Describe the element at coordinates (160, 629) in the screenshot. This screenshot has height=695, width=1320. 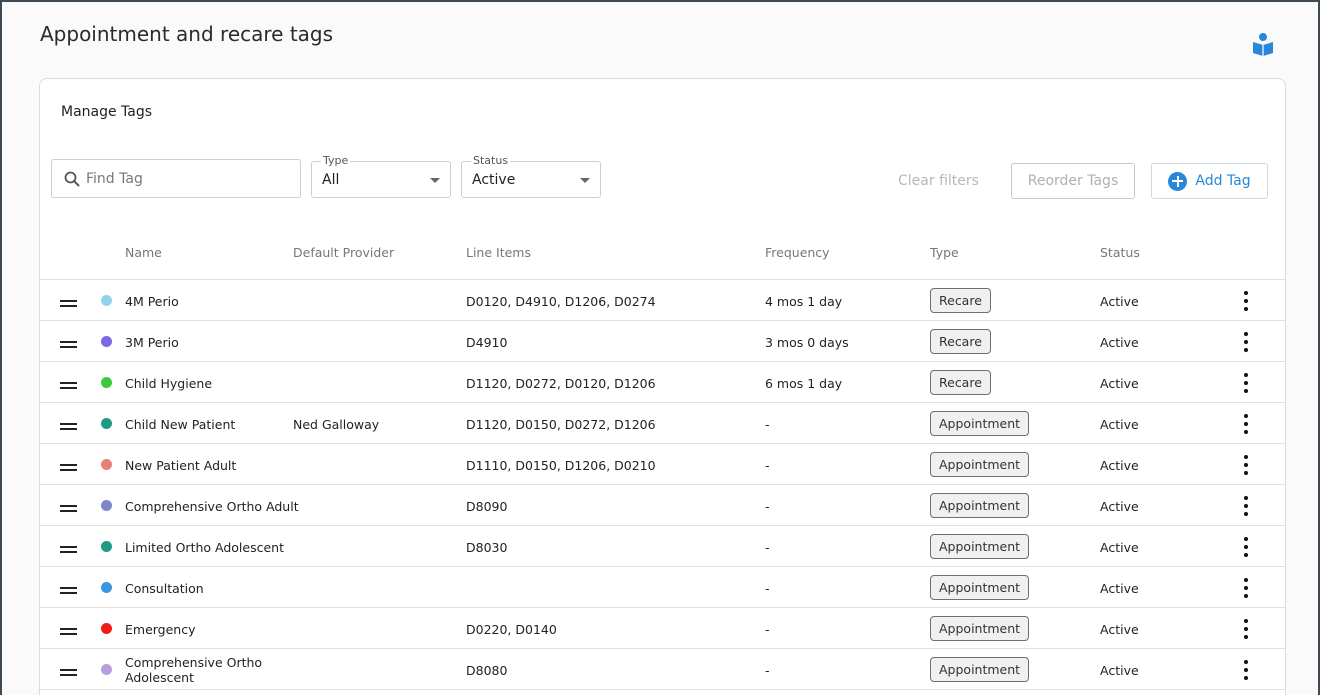
I see `tag-name: Emergency` at that location.